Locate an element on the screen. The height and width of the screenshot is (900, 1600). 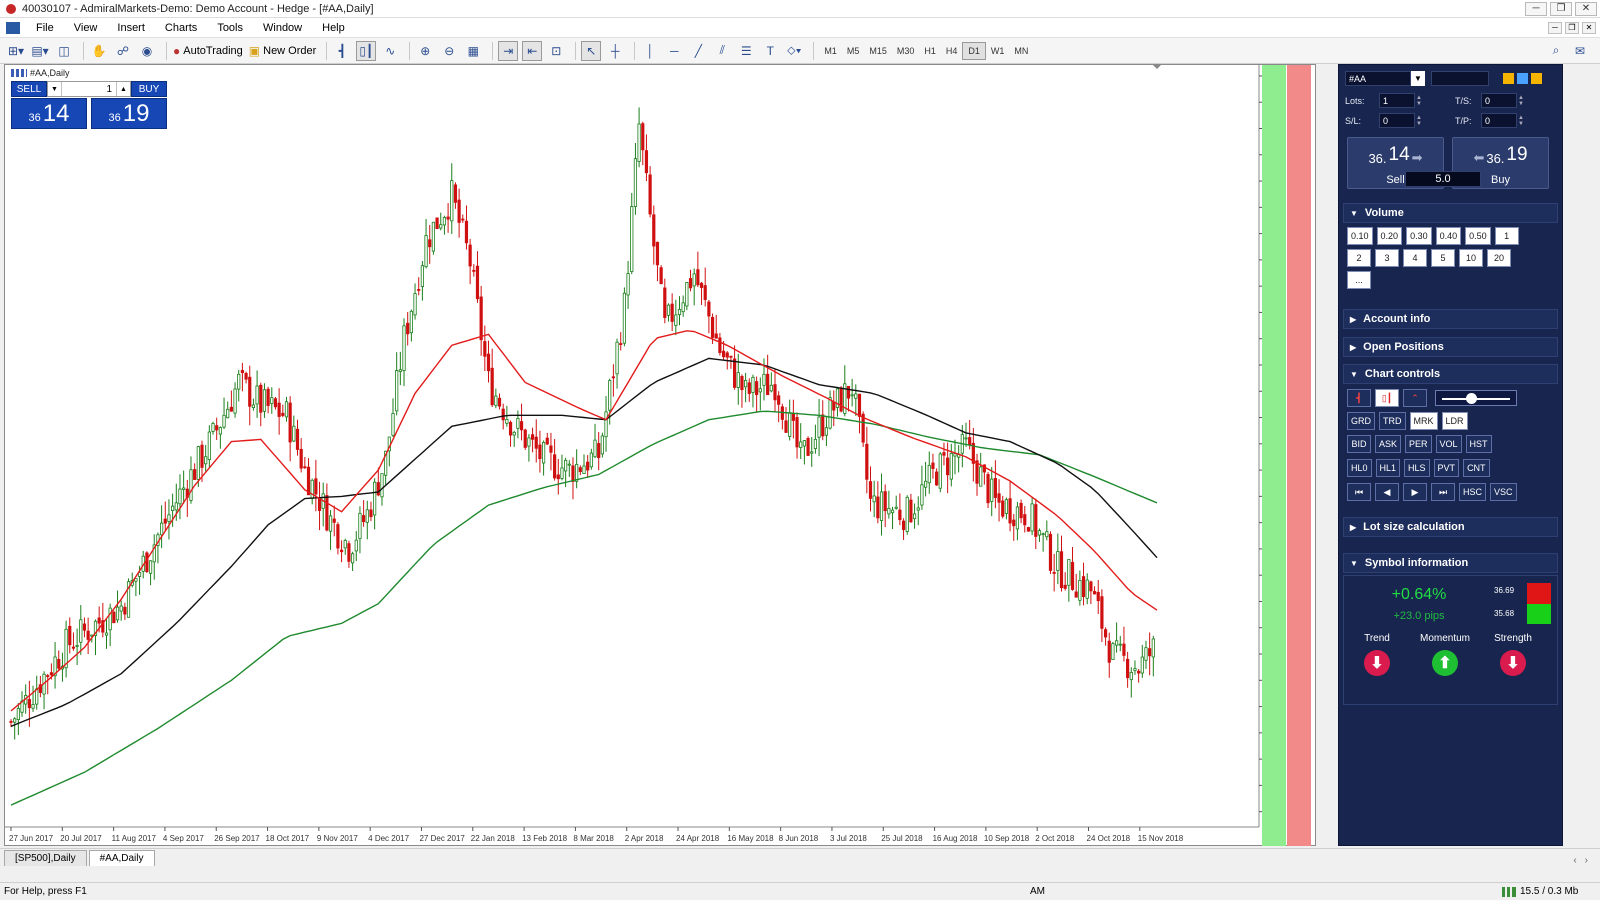
control-hls-button: HLS is located at coordinates (1417, 468).